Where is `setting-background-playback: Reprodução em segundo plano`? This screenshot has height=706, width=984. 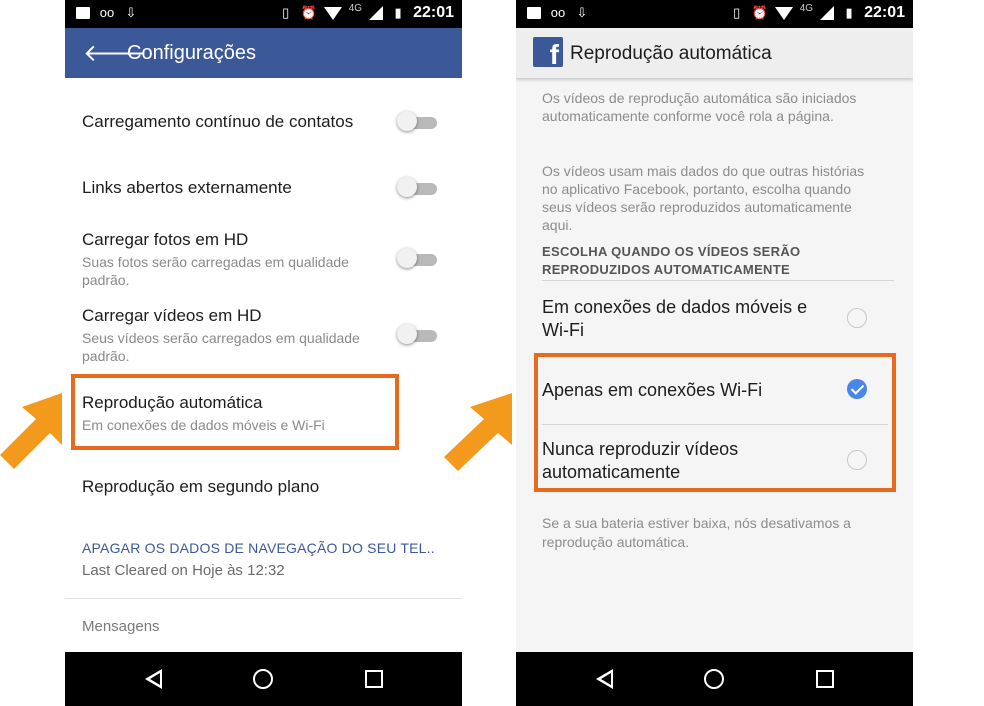
setting-background-playback: Reprodução em segundo plano is located at coordinates (232, 487).